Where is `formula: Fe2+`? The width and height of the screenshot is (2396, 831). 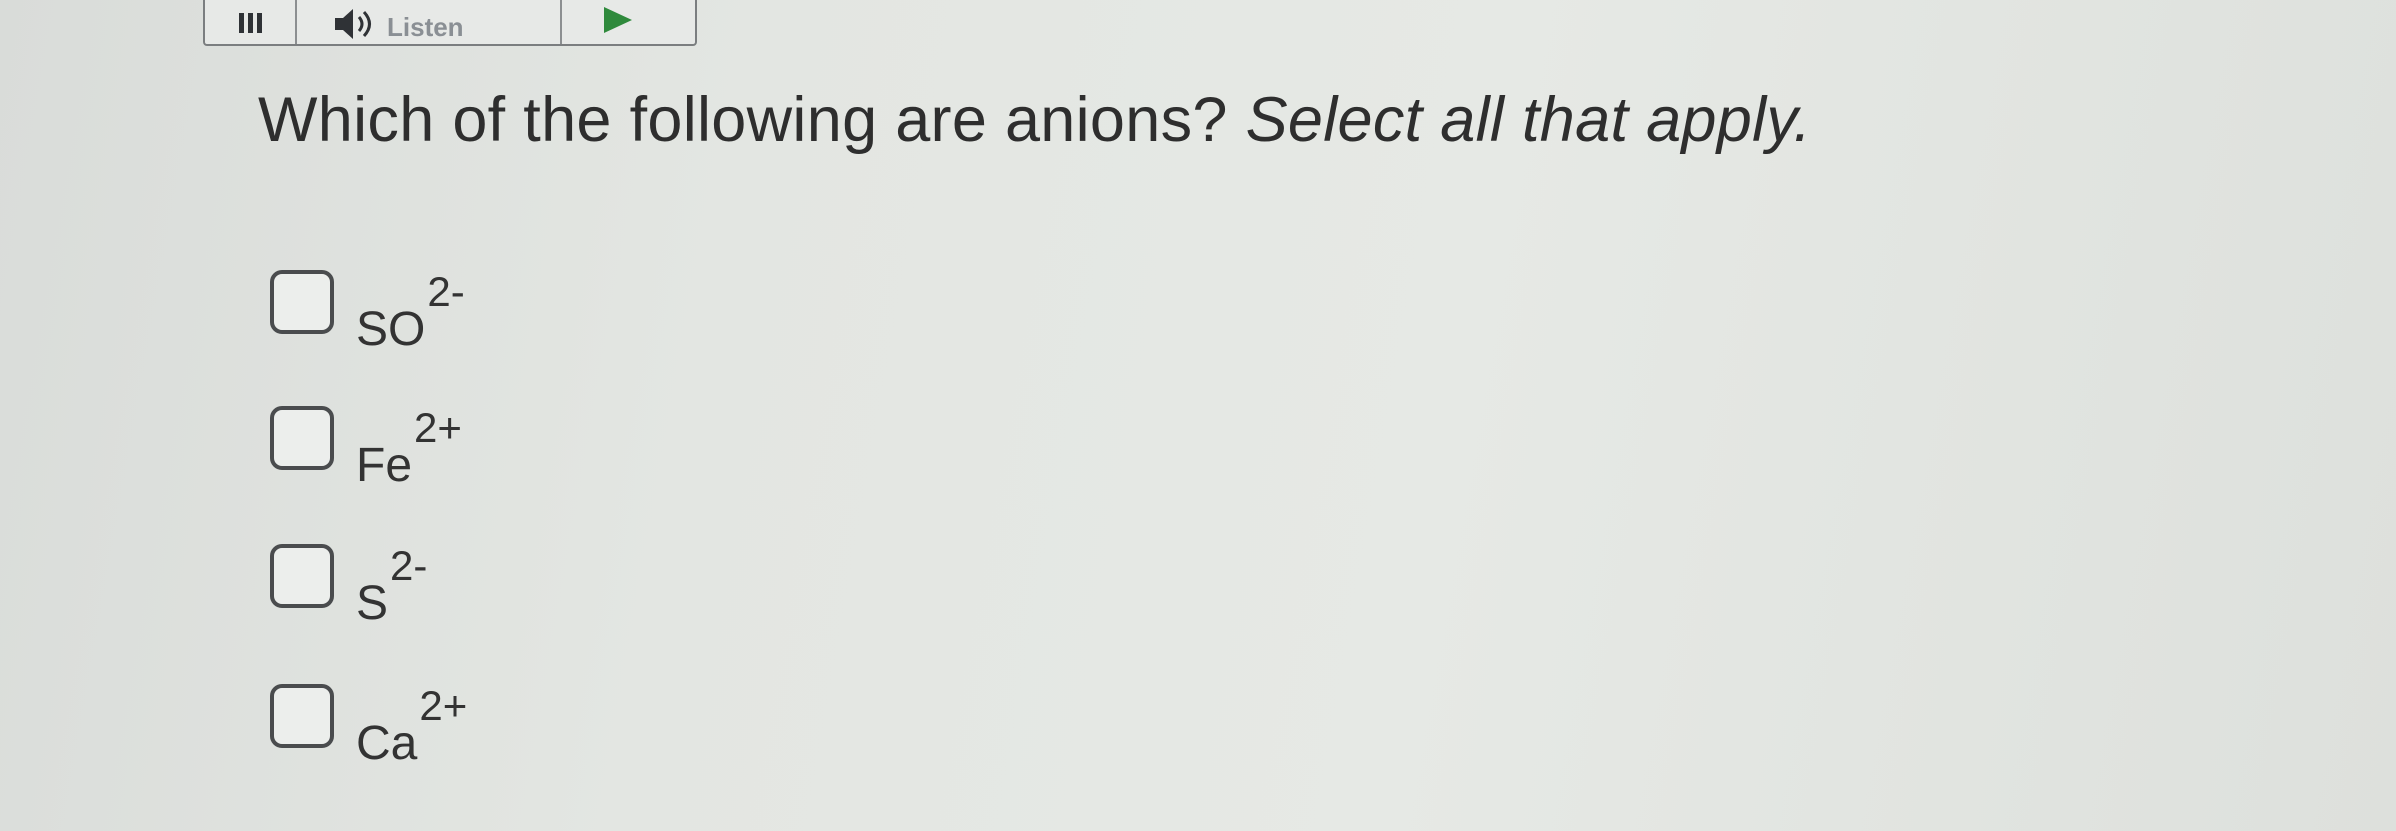
formula: Fe2+ is located at coordinates (409, 451).